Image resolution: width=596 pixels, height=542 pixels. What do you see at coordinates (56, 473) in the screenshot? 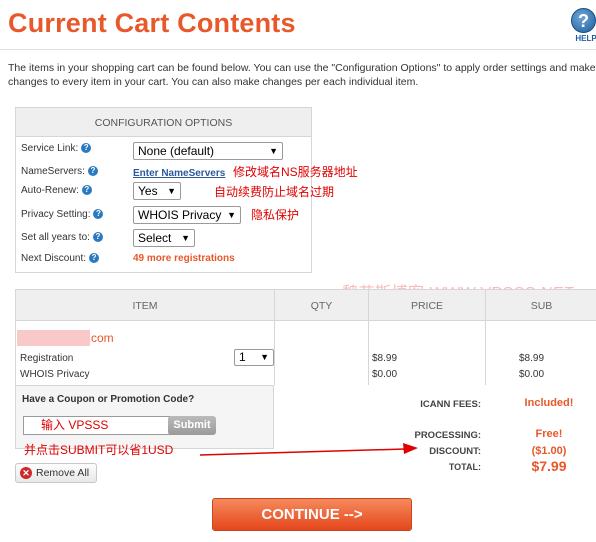
I see `remove-all-button: ✕ Remove All` at bounding box center [56, 473].